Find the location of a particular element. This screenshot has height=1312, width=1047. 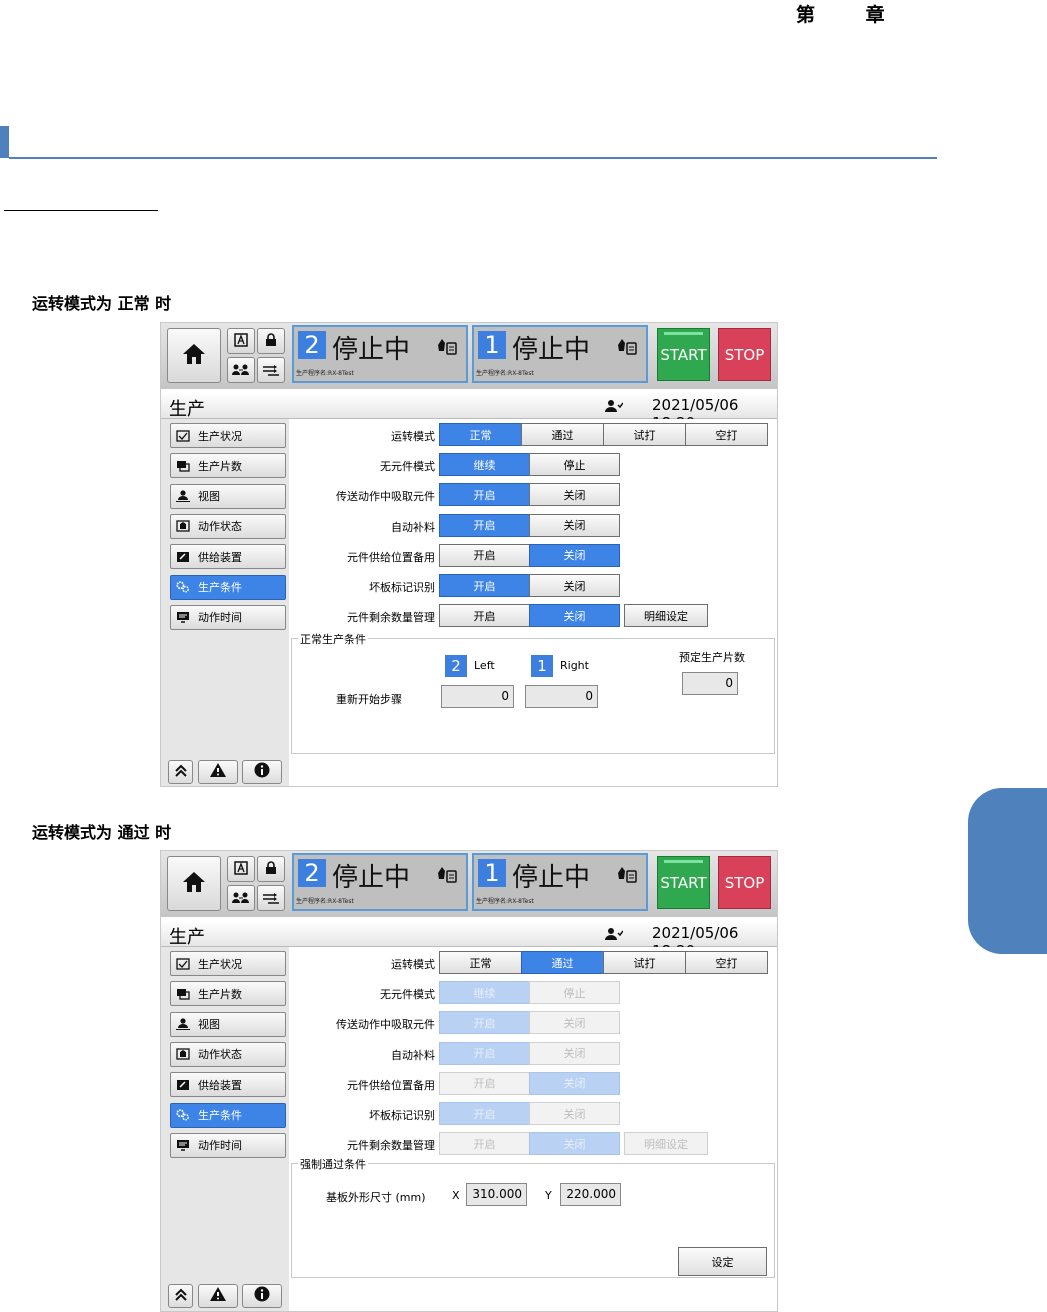

sidebar-item-label: 动作时间 is located at coordinates (220, 1146).